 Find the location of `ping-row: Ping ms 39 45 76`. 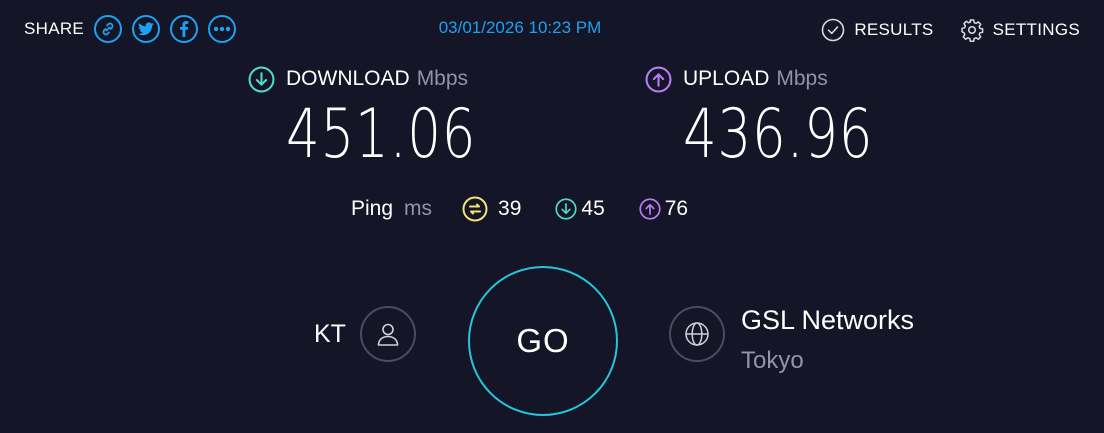

ping-row: Ping ms 39 45 76 is located at coordinates (519, 209).